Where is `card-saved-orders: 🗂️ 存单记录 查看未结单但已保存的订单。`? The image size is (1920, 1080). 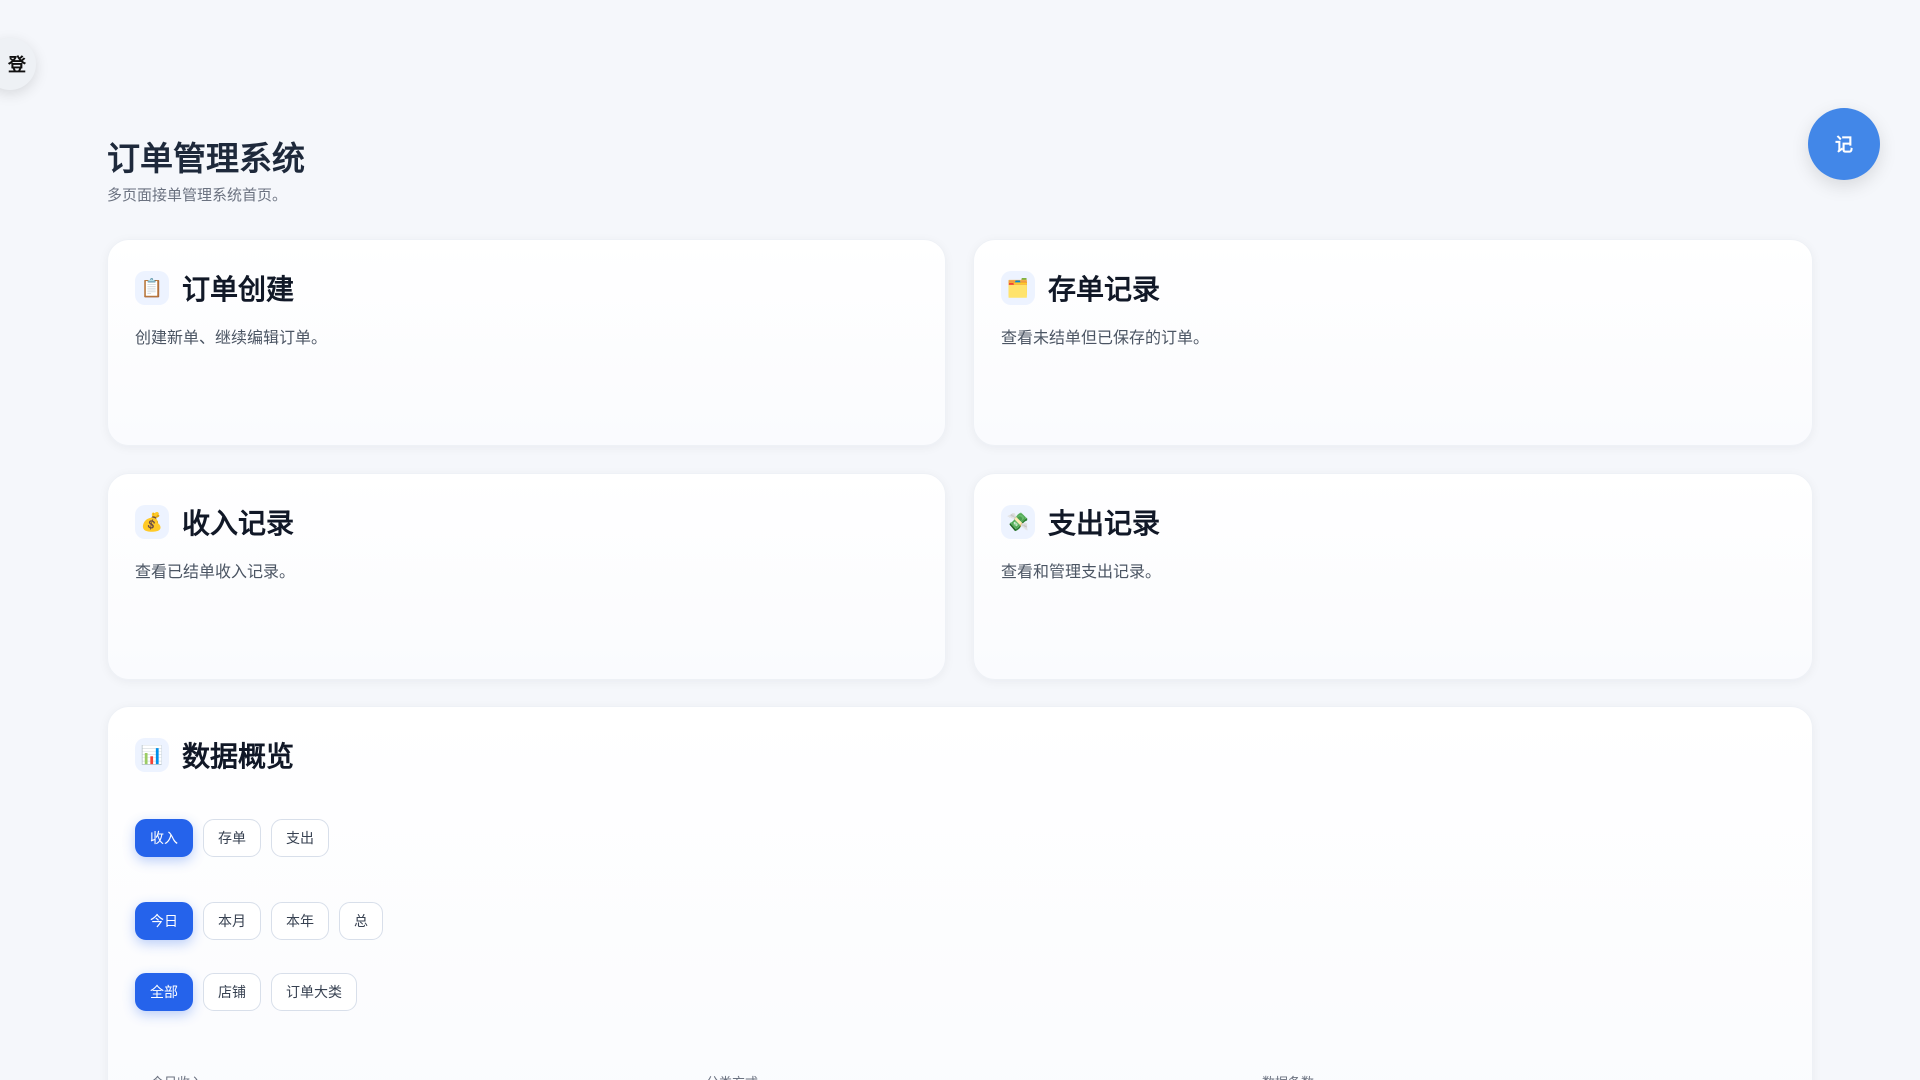 card-saved-orders: 🗂️ 存单记录 查看未结单但已保存的订单。 is located at coordinates (1393, 342).